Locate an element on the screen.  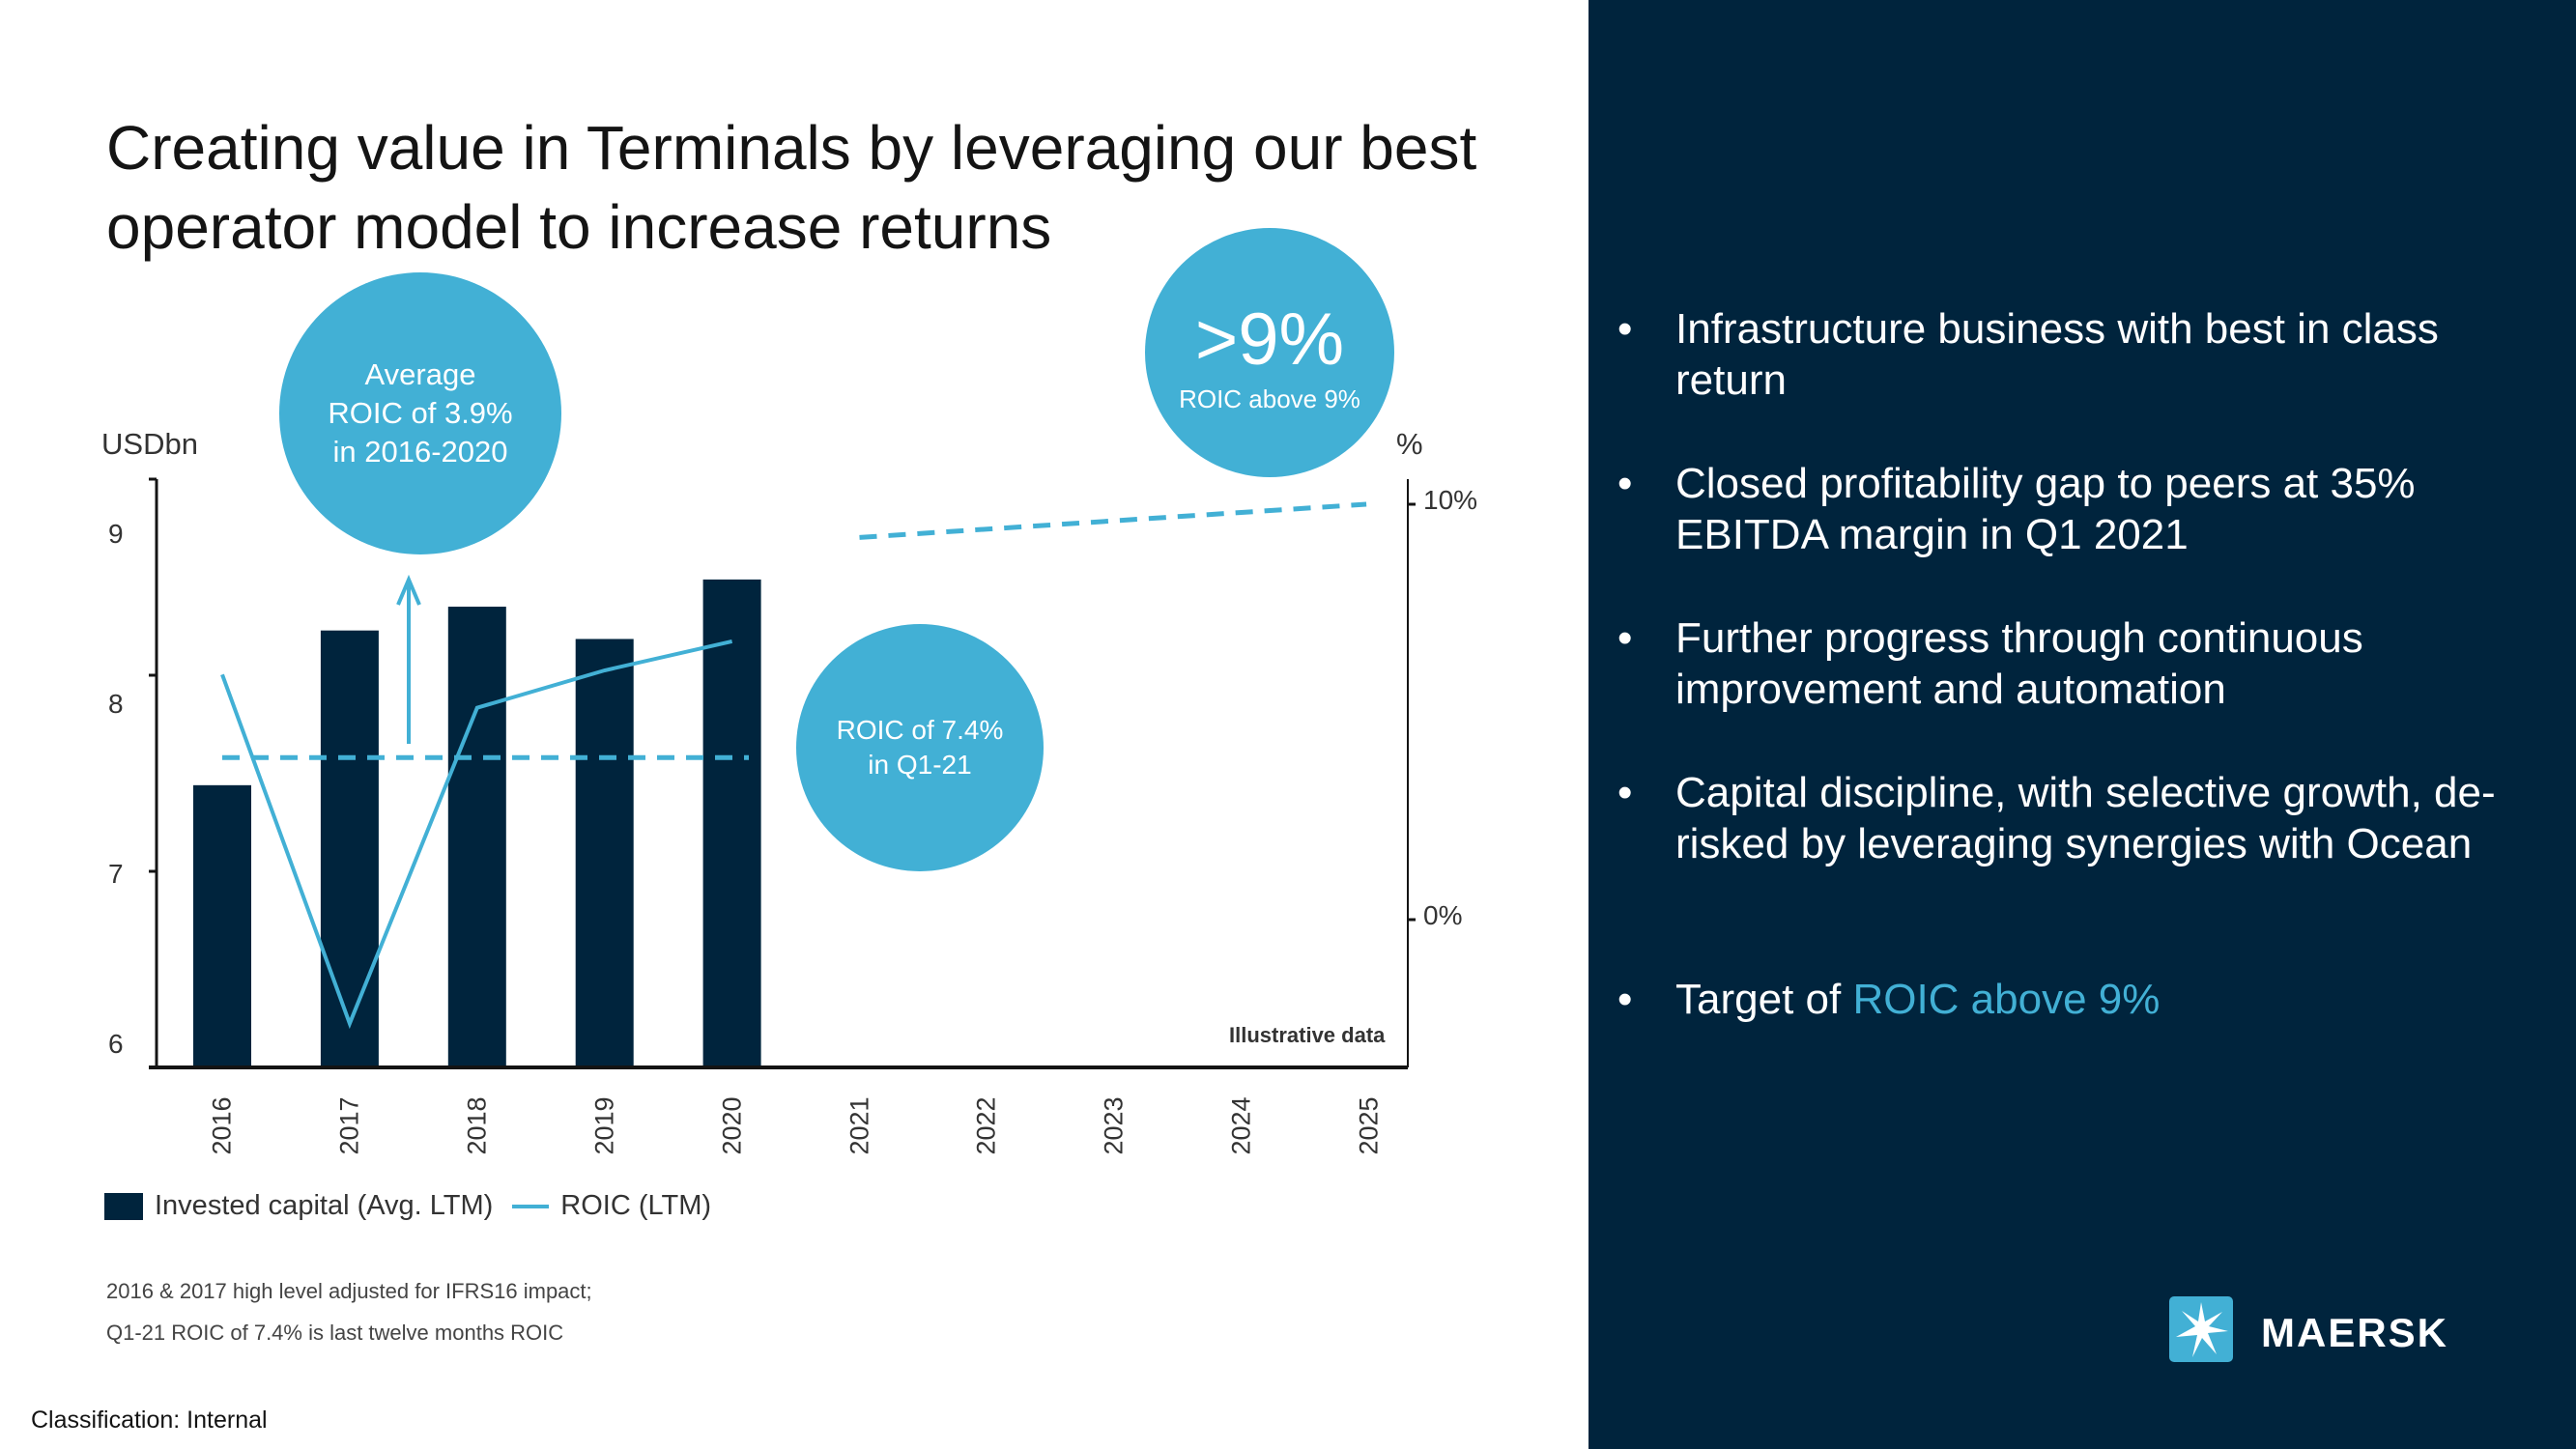
y-tick-label-7: 7 is located at coordinates (116, 874).